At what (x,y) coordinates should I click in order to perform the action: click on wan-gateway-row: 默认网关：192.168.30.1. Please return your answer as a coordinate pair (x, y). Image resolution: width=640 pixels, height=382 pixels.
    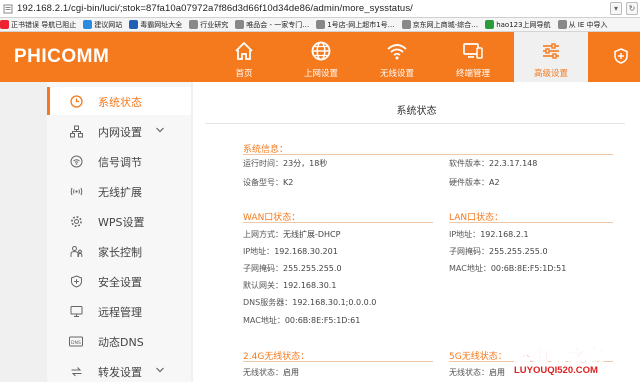
    Looking at the image, I should click on (289, 285).